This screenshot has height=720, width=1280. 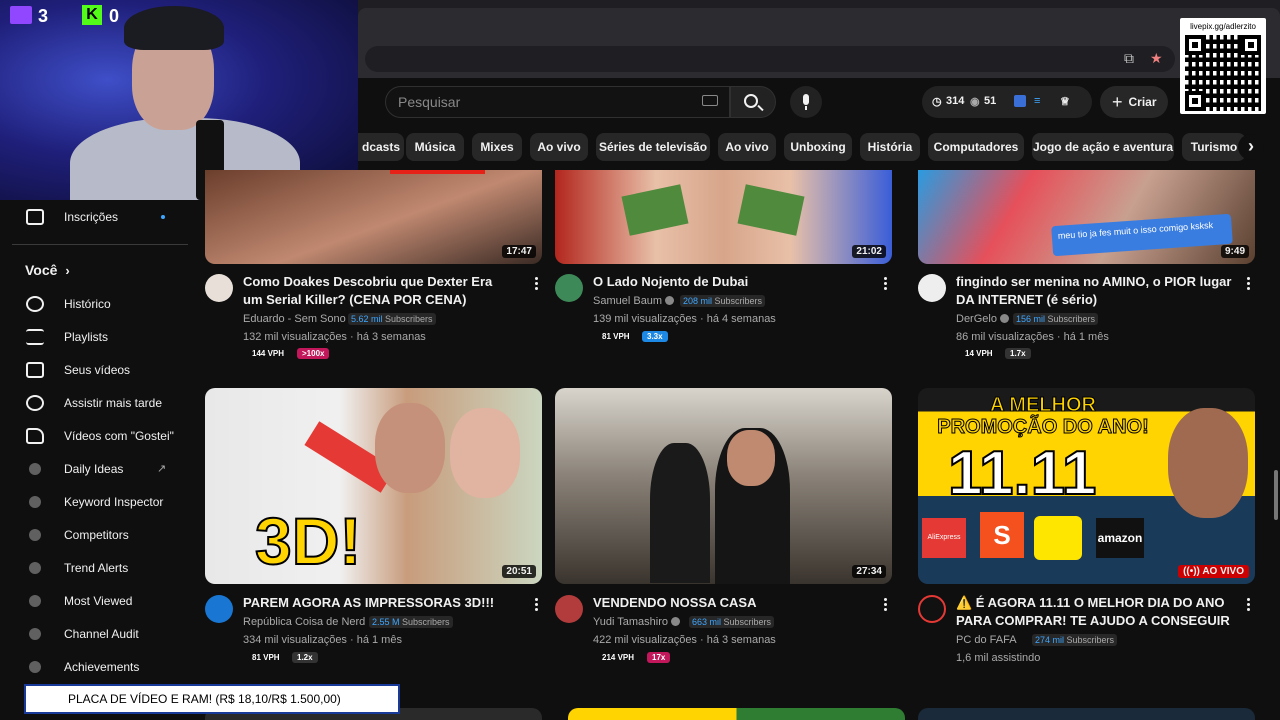 What do you see at coordinates (818, 147) in the screenshot?
I see `chip: Unboxing` at bounding box center [818, 147].